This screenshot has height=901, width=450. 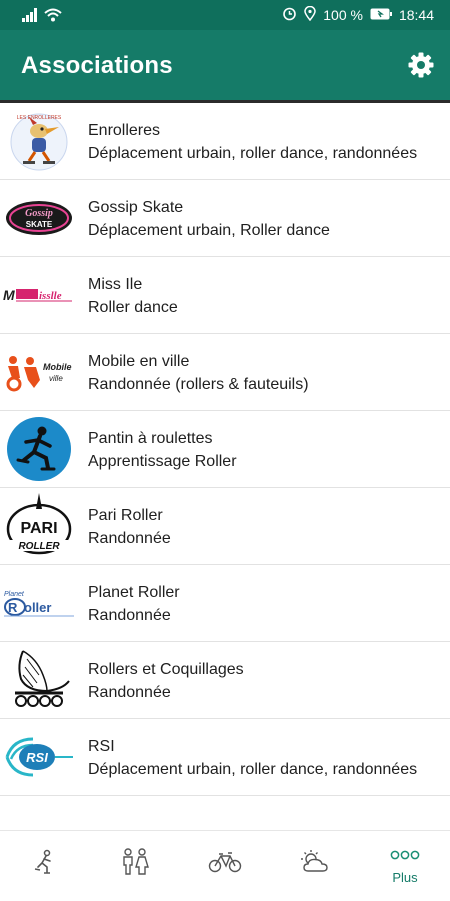 I want to click on nav-item-associations, so click(x=135, y=866).